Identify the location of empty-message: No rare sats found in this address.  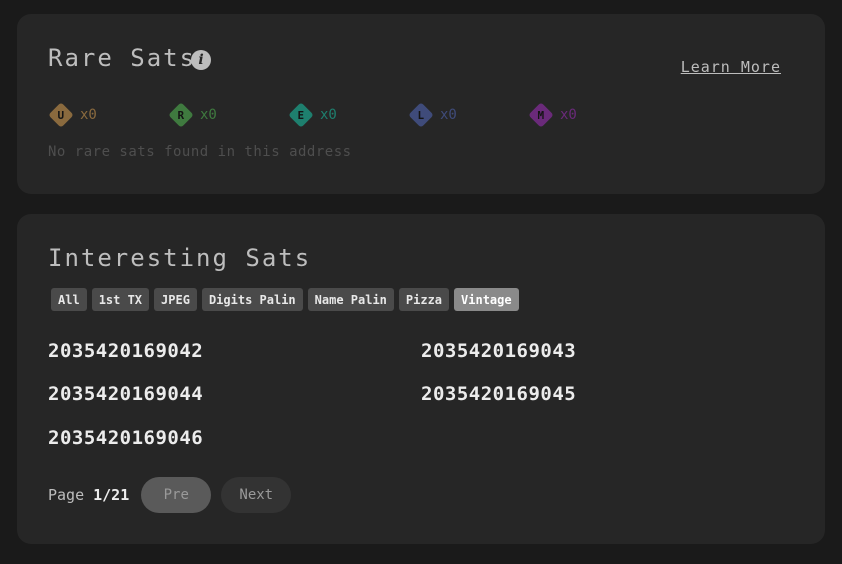
(200, 152).